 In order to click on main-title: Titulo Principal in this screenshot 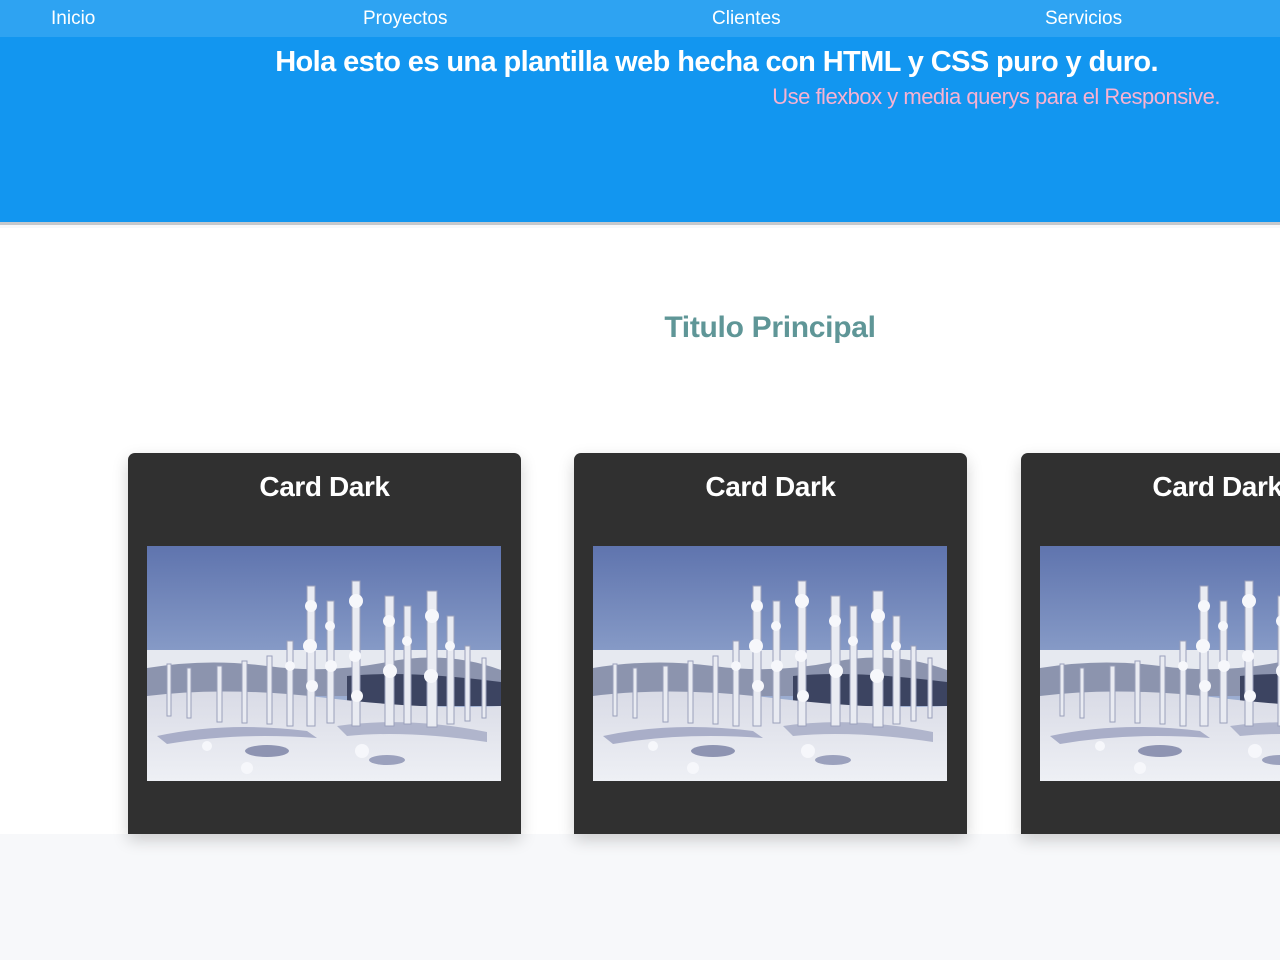, I will do `click(770, 327)`.